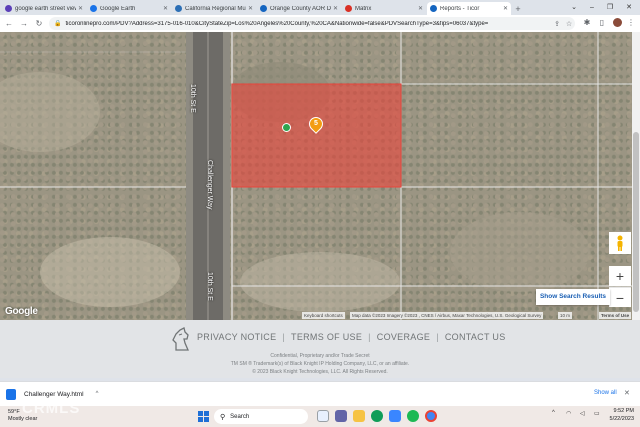 The image size is (640, 427). I want to click on profile-avatar-icon, so click(617, 23).